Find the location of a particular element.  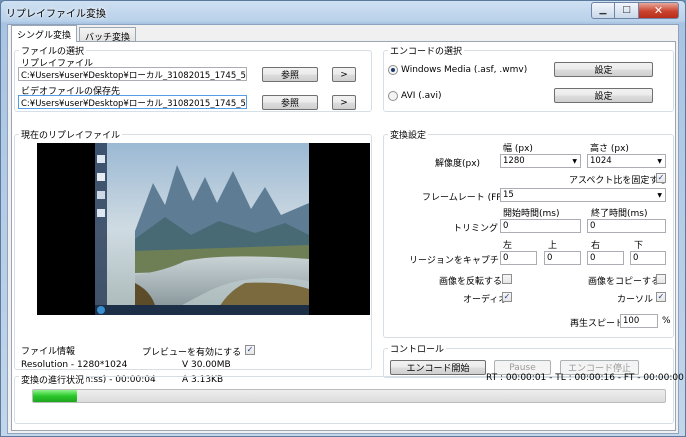

height-select: 1024 ▼ is located at coordinates (626, 161).